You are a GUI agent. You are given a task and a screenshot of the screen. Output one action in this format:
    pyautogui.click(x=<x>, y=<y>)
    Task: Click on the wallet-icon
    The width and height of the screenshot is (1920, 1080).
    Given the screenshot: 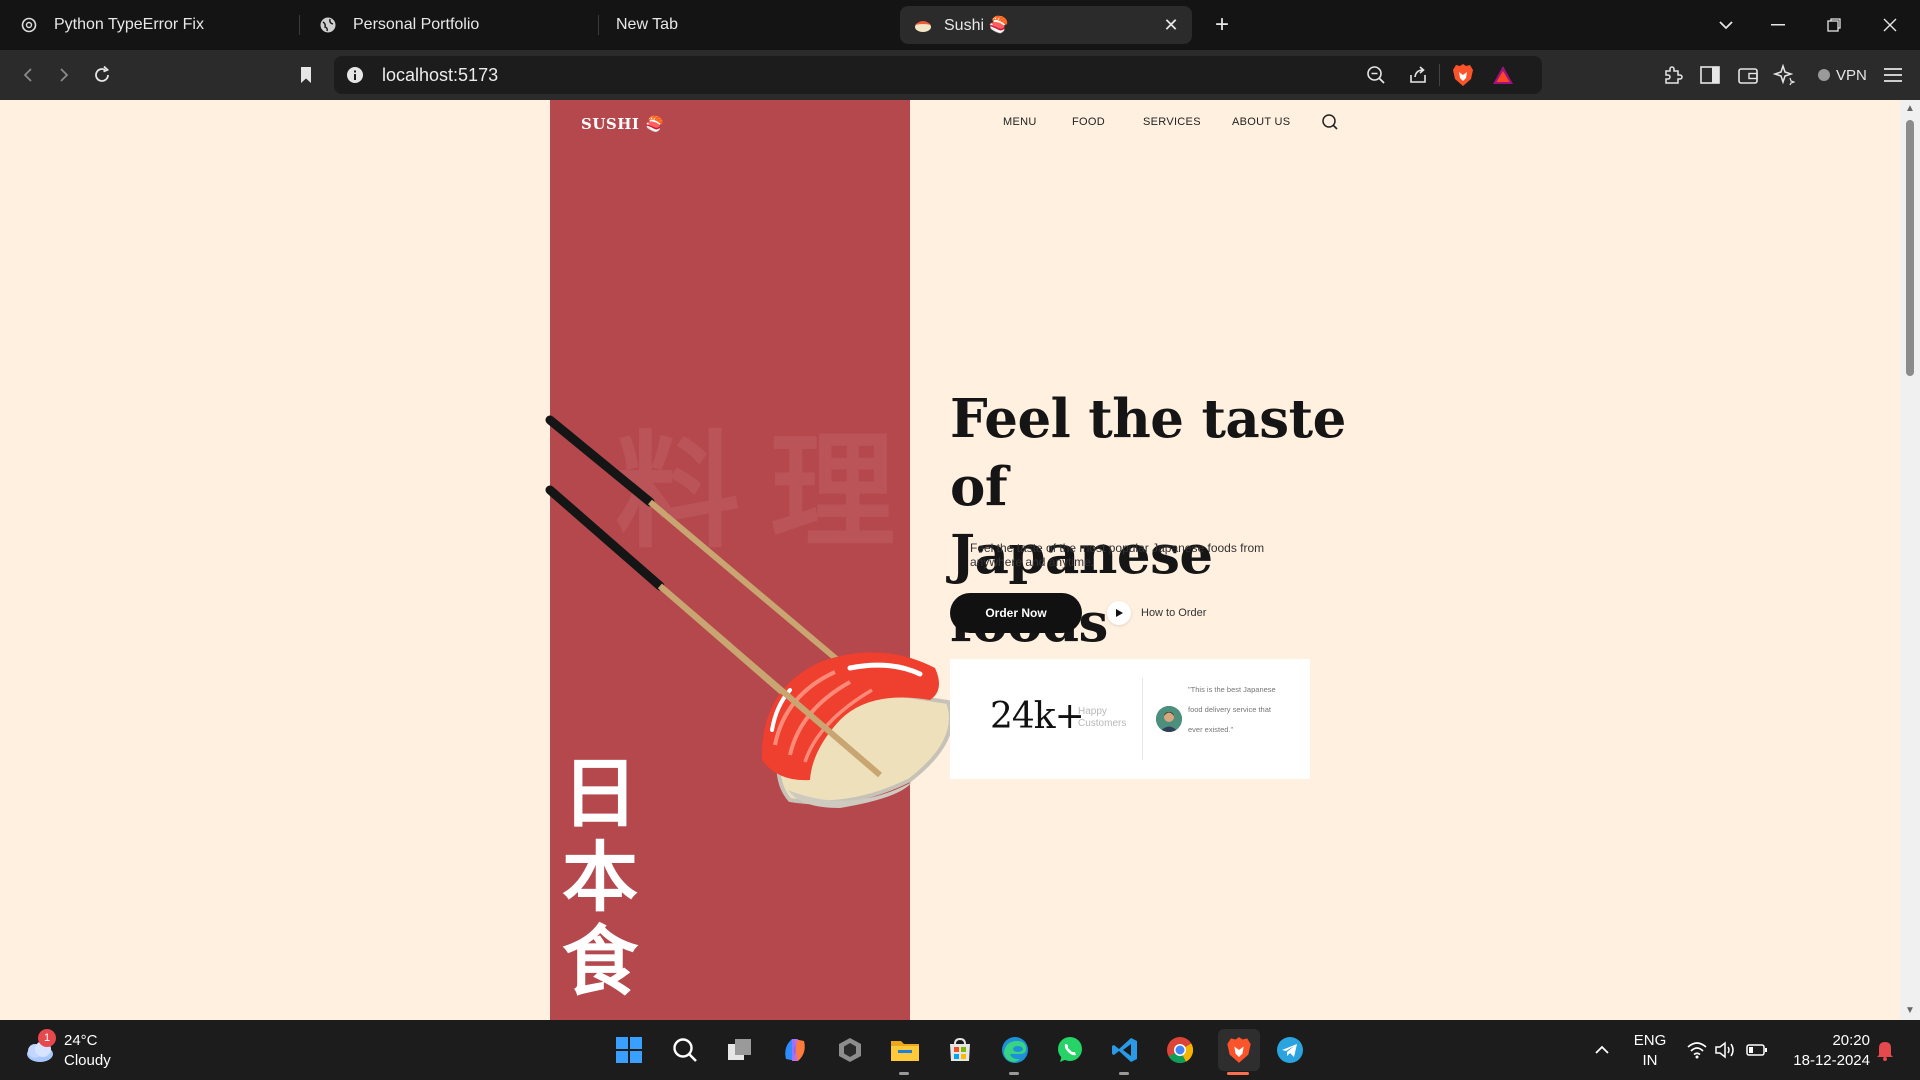 What is the action you would take?
    pyautogui.click(x=1748, y=75)
    